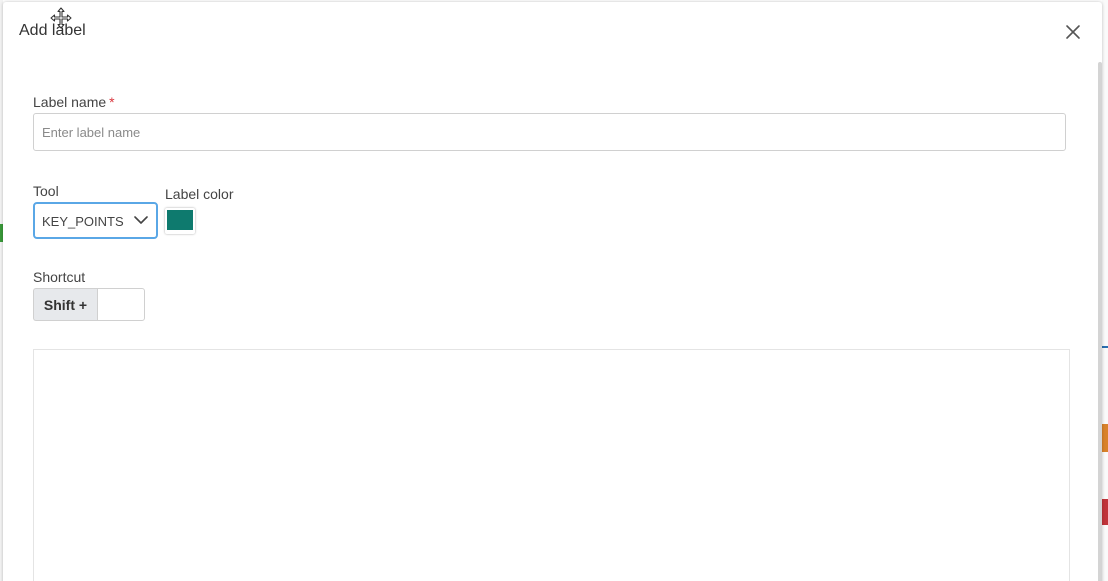 The image size is (1108, 581). What do you see at coordinates (112, 102) in the screenshot?
I see `required-marker: *` at bounding box center [112, 102].